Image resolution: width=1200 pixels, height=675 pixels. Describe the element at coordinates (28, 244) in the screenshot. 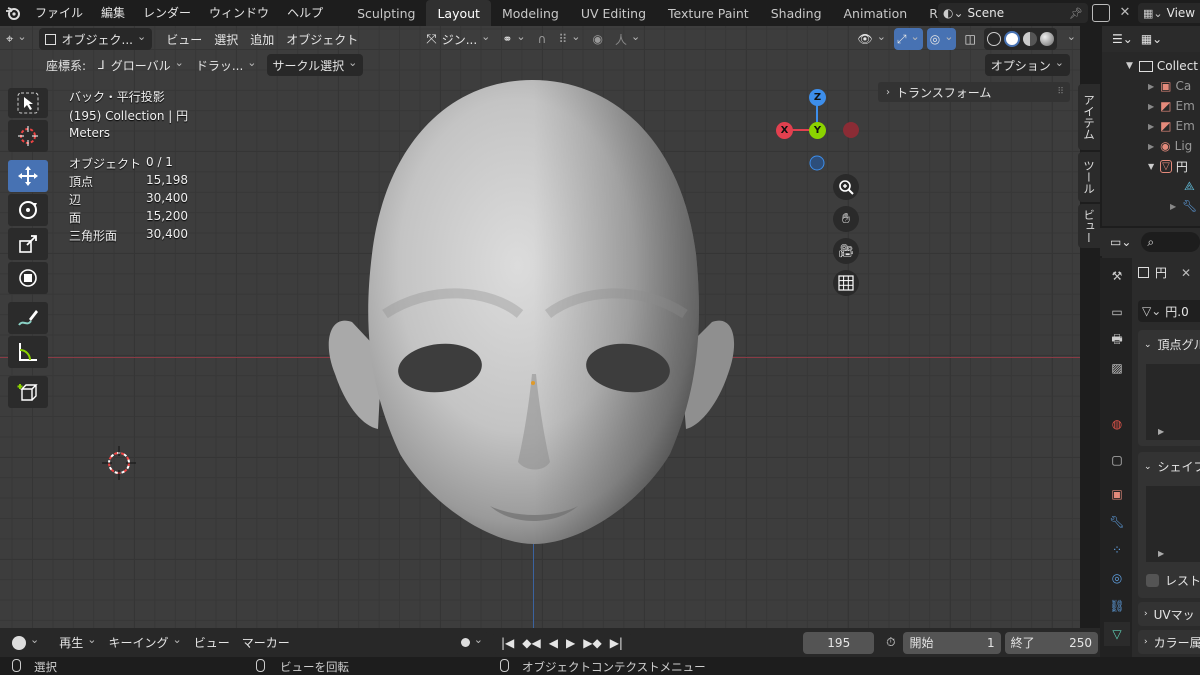

I see `scale-tool-icon` at that location.